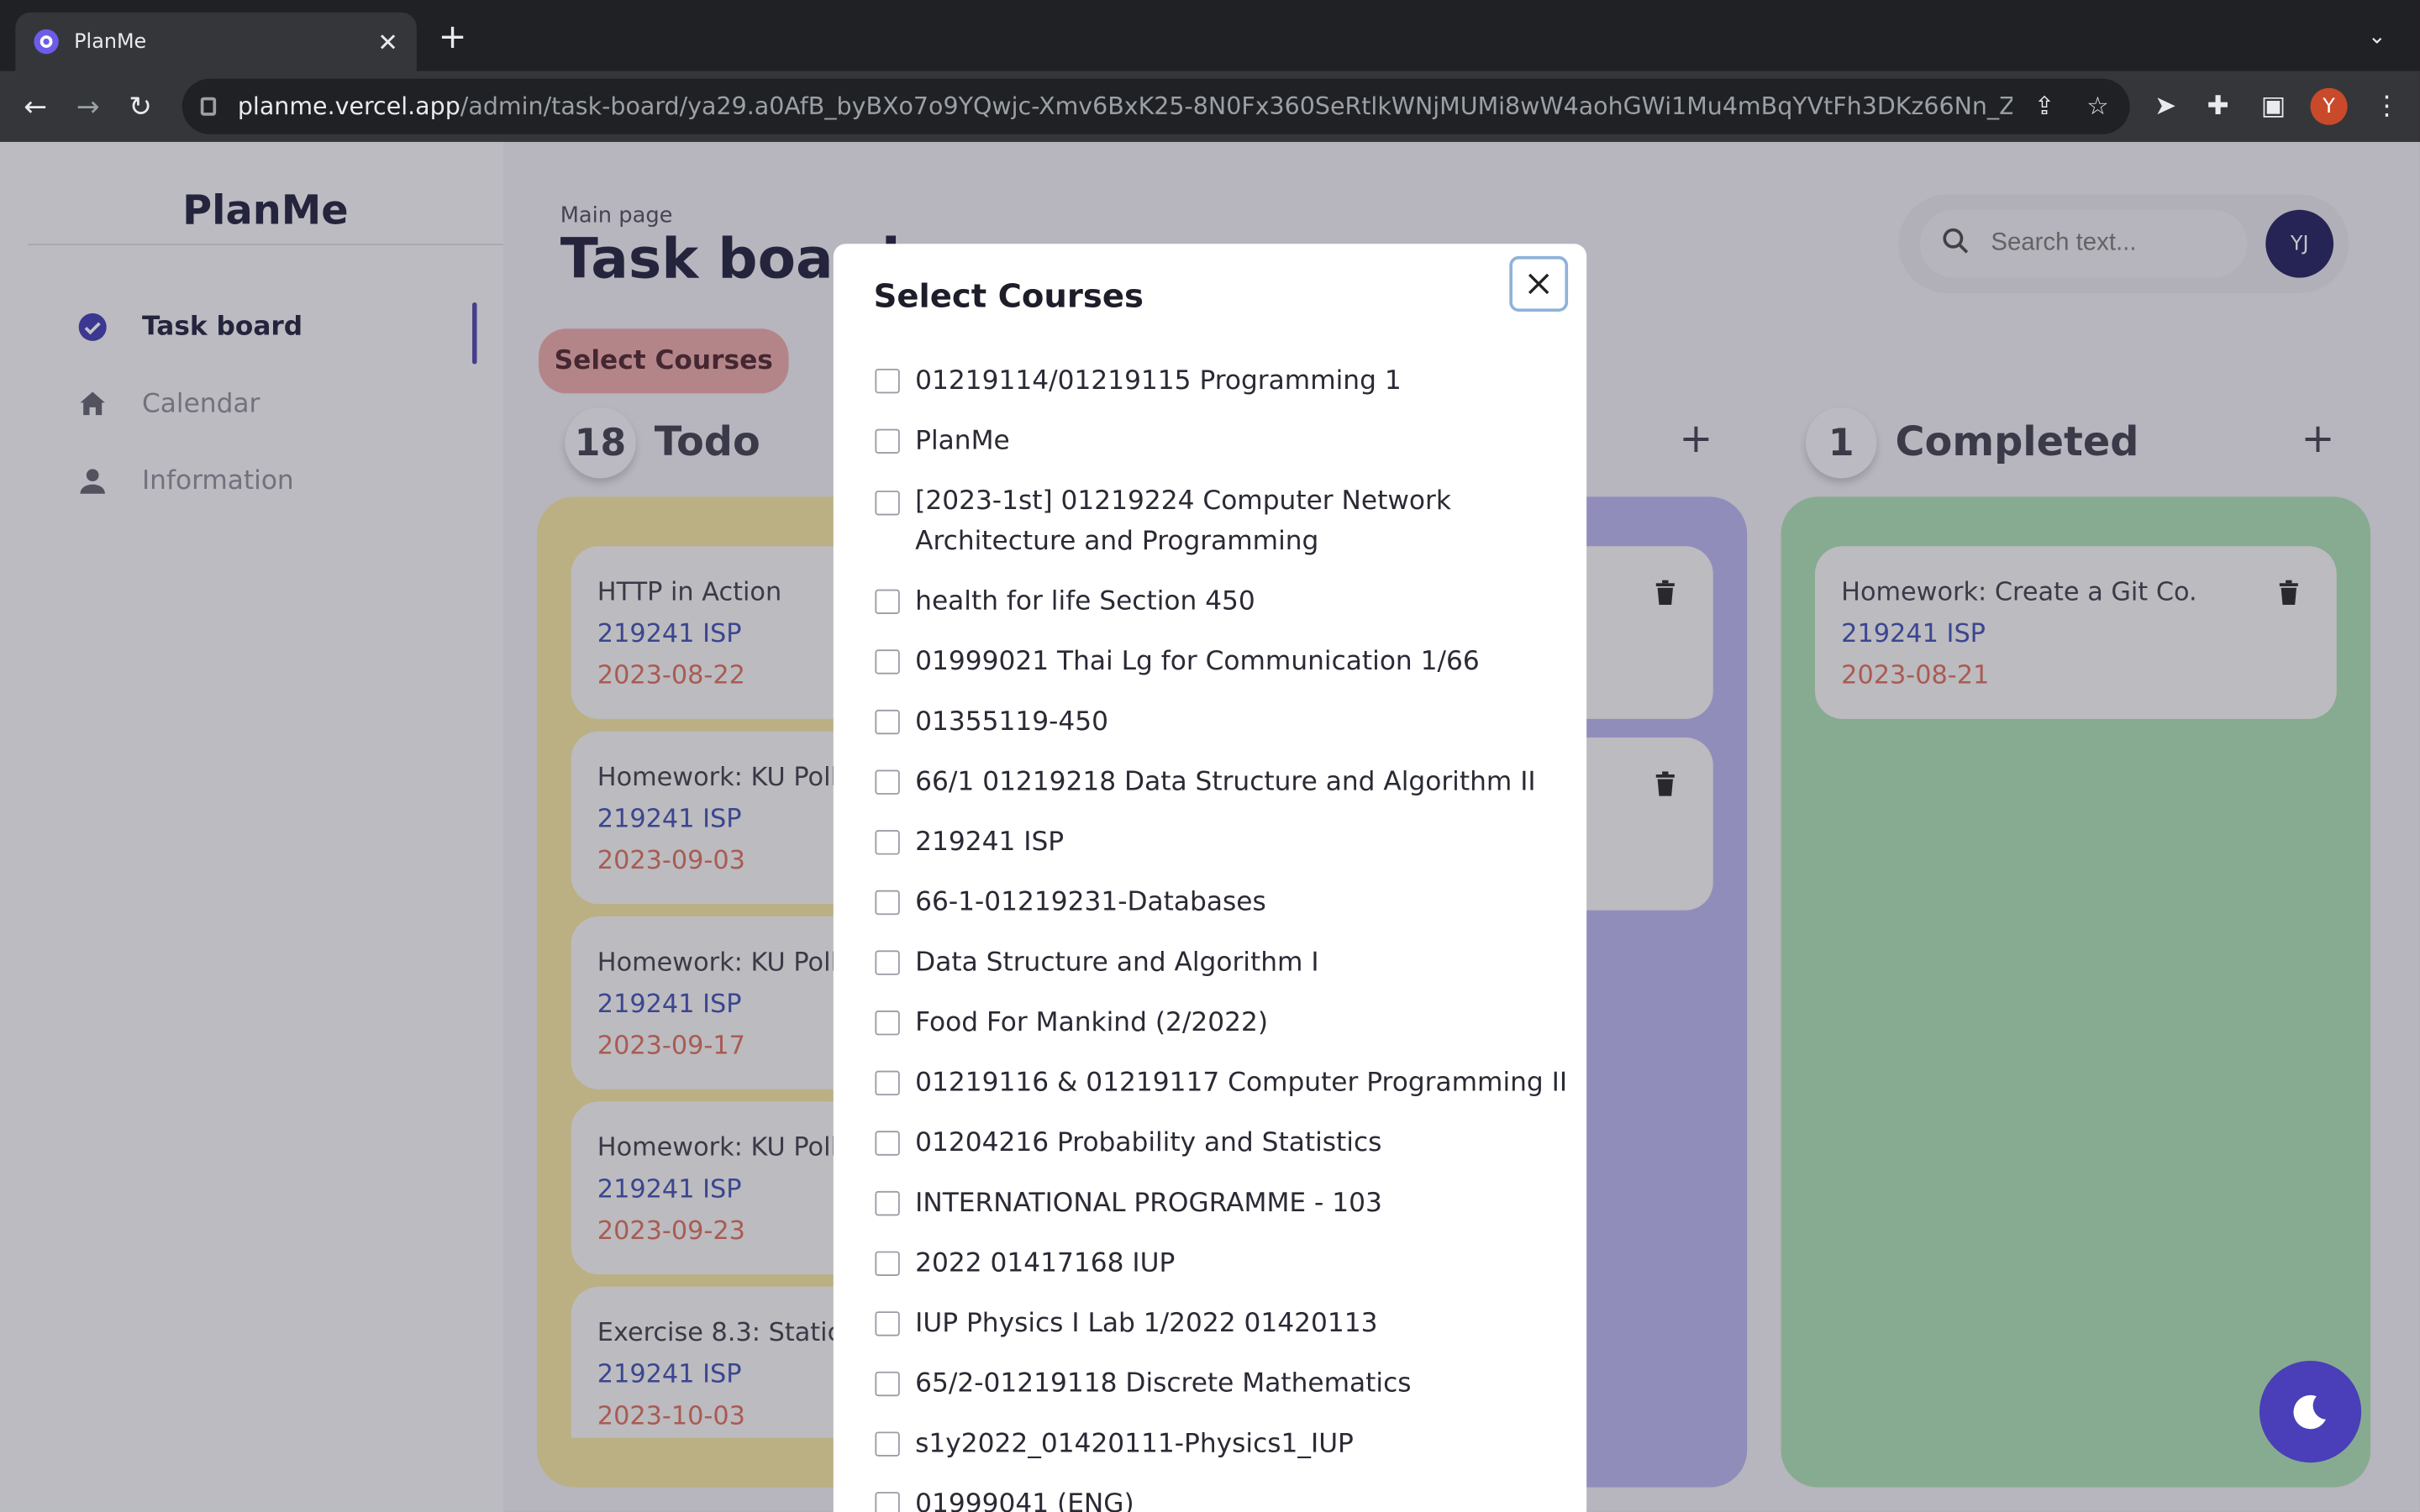 The width and height of the screenshot is (2420, 1512). I want to click on course-option: 66-1-01219231-Databases, so click(1222, 903).